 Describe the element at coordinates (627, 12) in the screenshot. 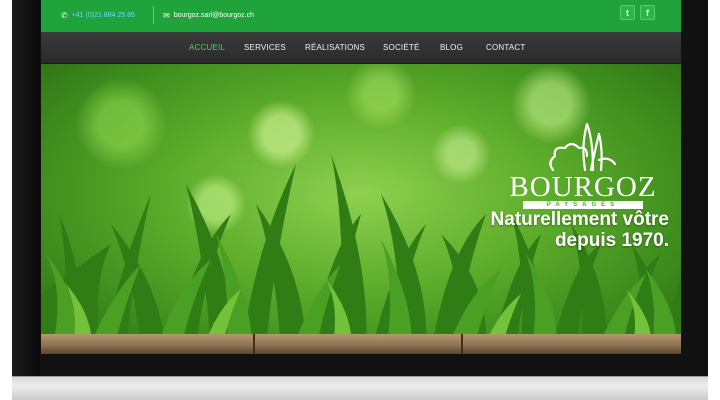

I see `twitter-icon: t` at that location.